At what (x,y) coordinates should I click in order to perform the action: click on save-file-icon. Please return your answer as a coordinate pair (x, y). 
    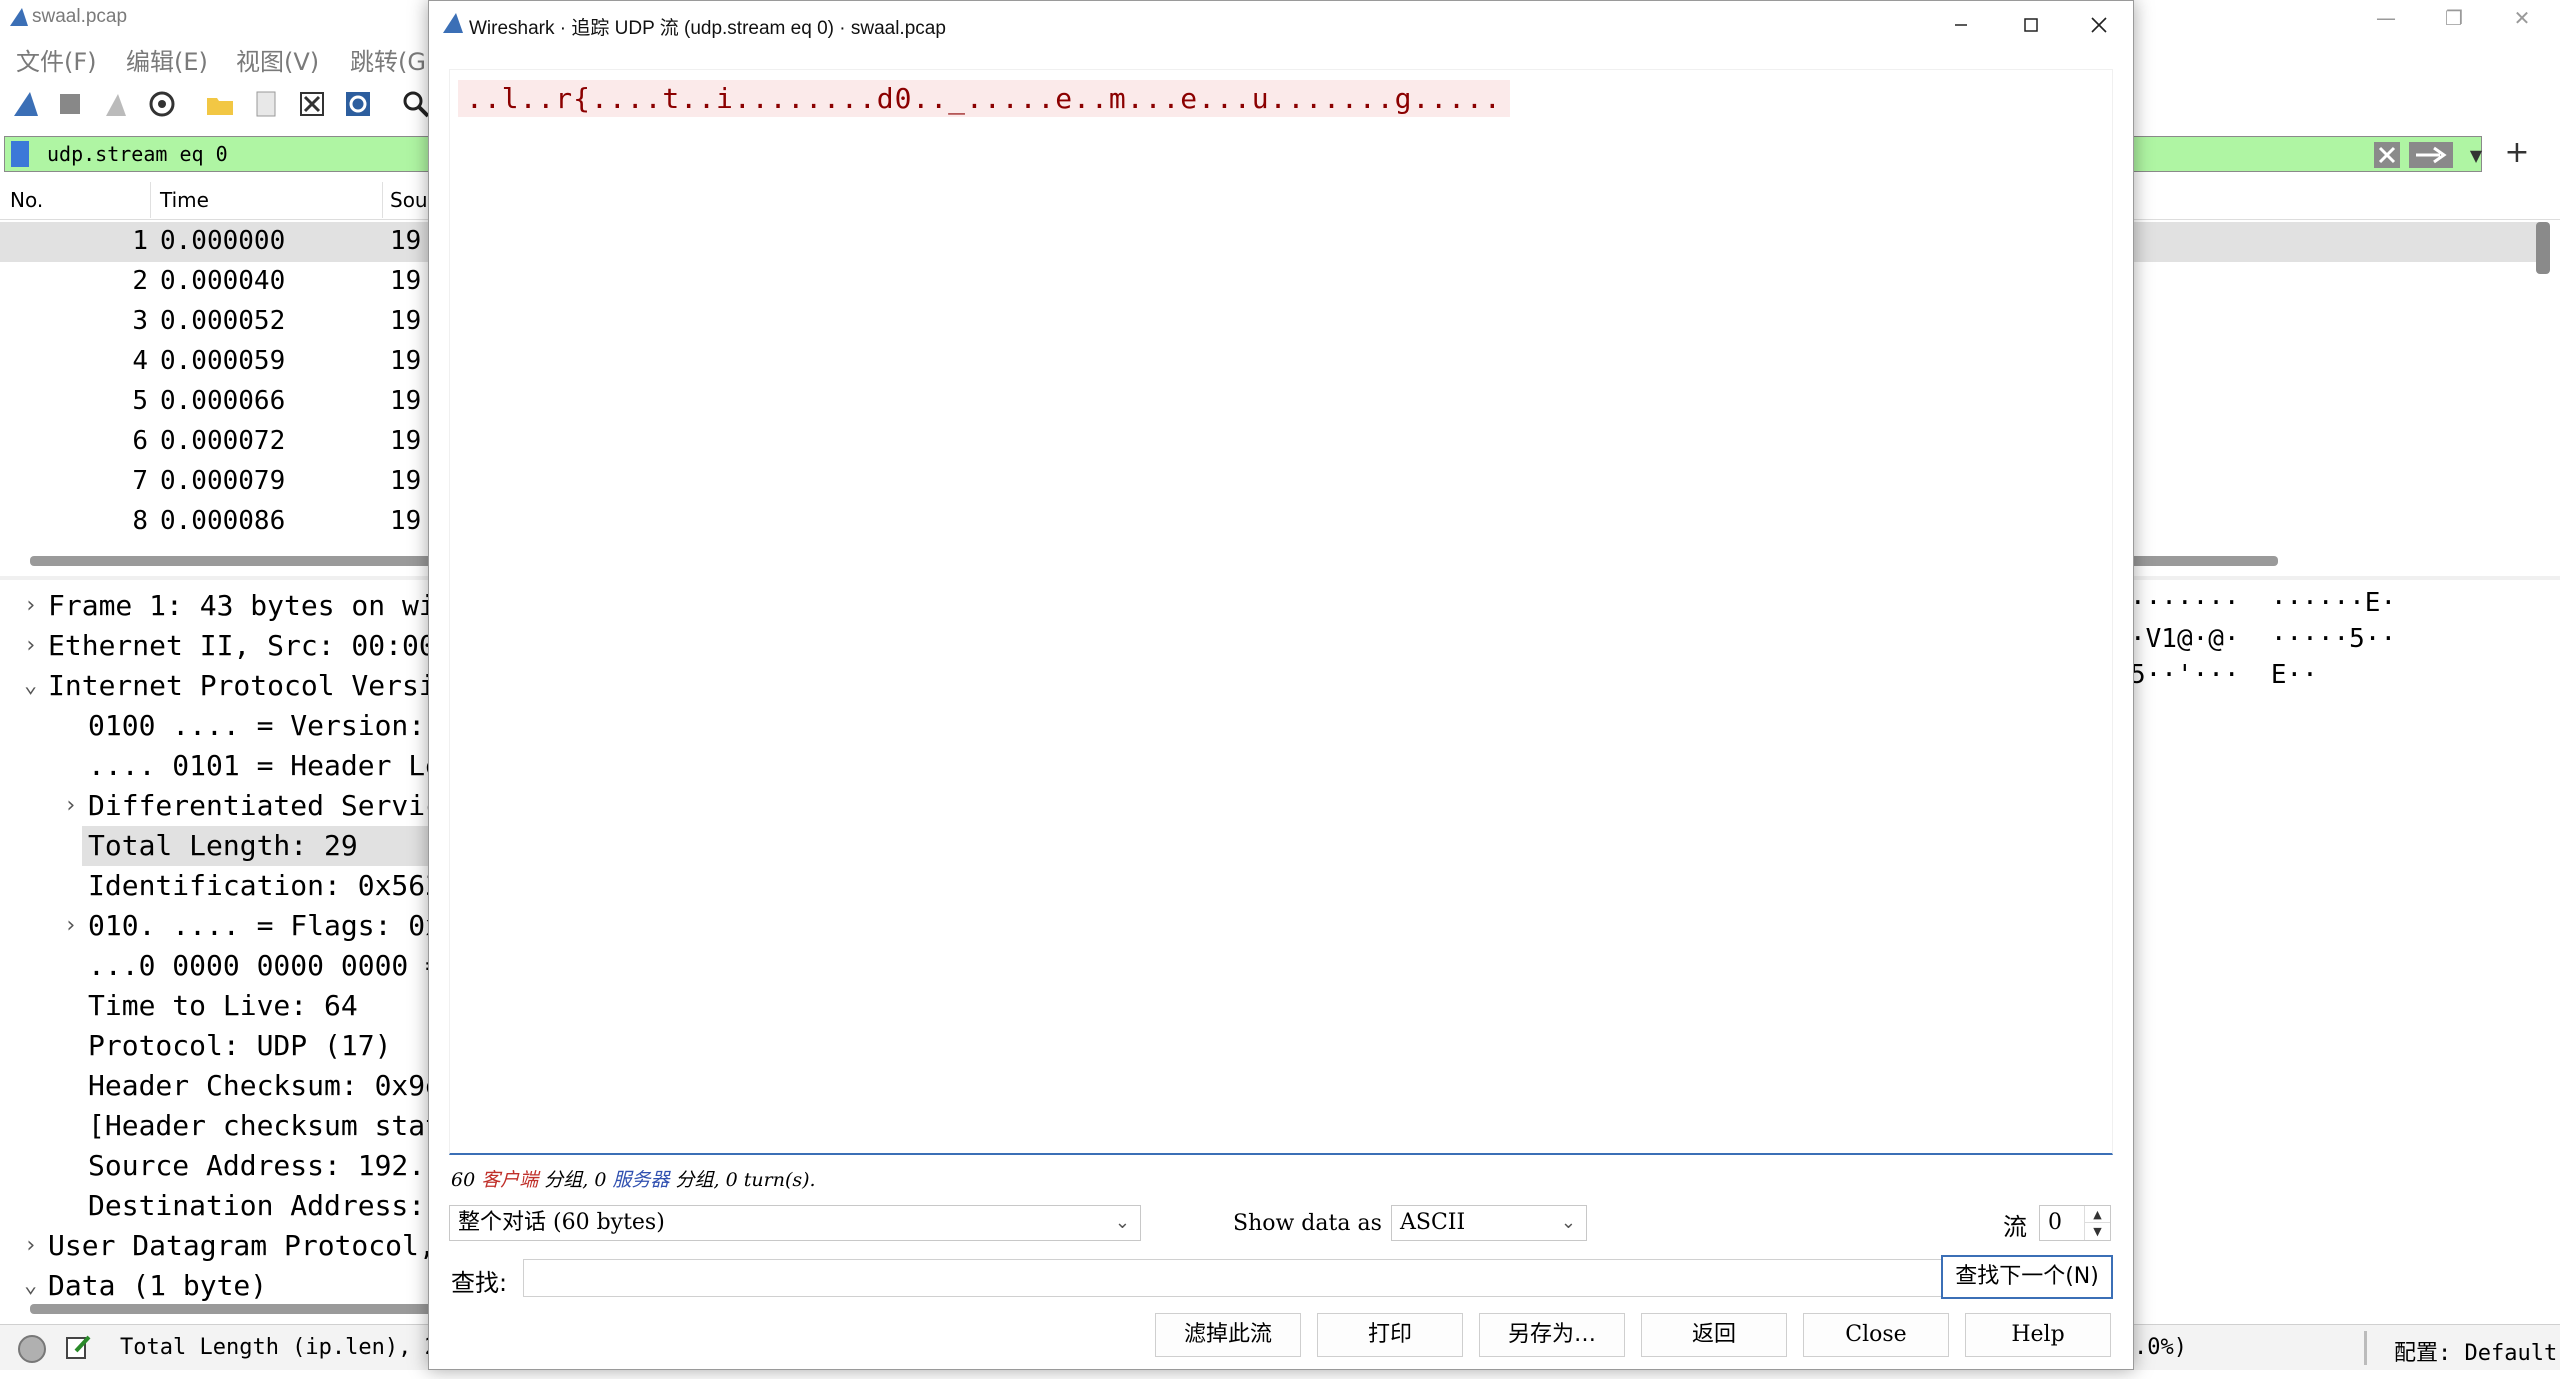
    Looking at the image, I should click on (266, 104).